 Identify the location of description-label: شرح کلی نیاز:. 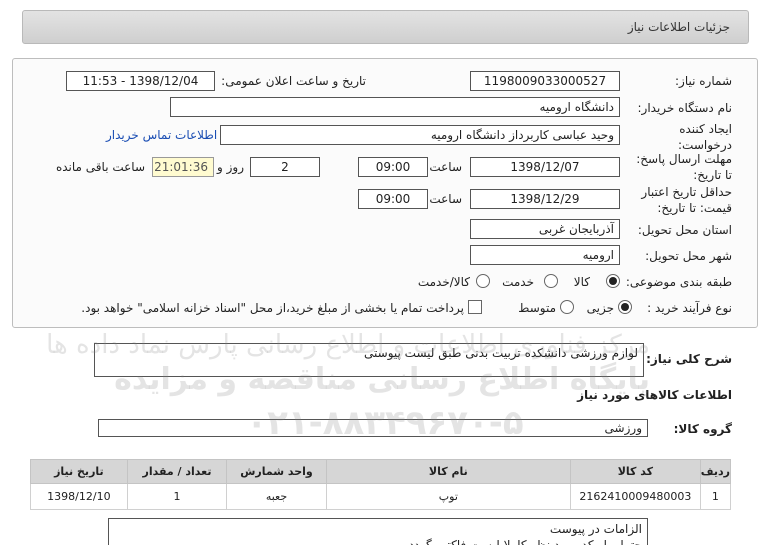
(689, 359).